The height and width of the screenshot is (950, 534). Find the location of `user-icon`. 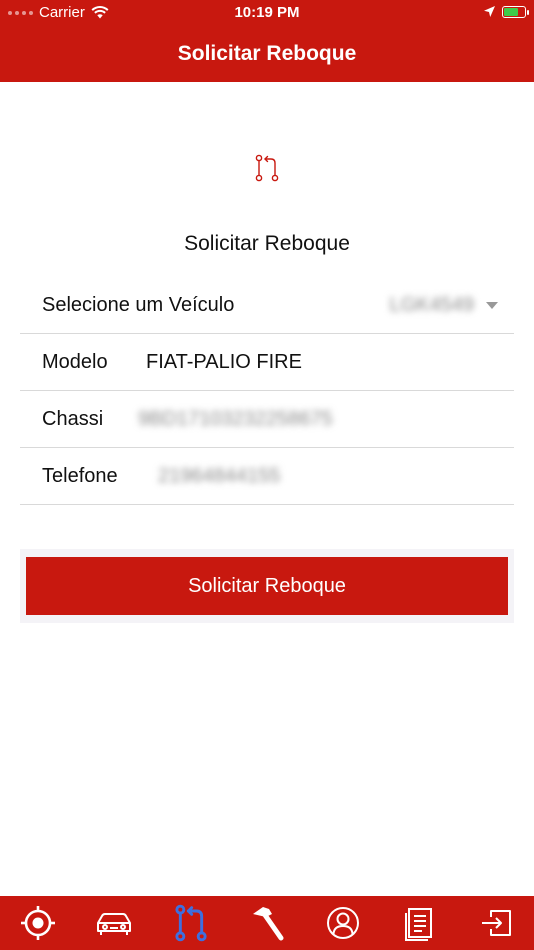

user-icon is located at coordinates (343, 923).